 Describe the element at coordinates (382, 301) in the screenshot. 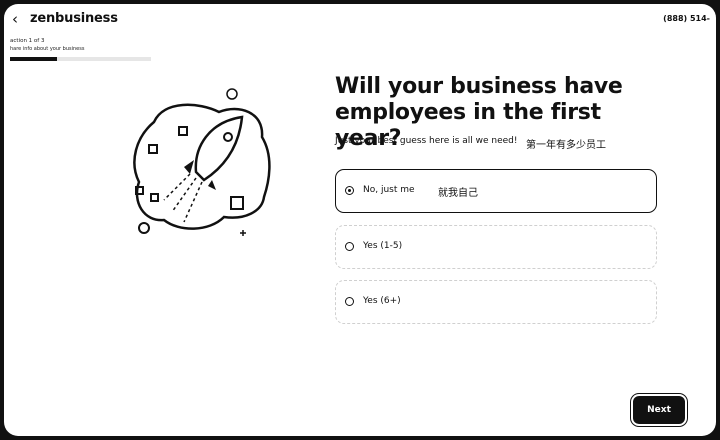

I see `option-label: Yes (6+)` at that location.